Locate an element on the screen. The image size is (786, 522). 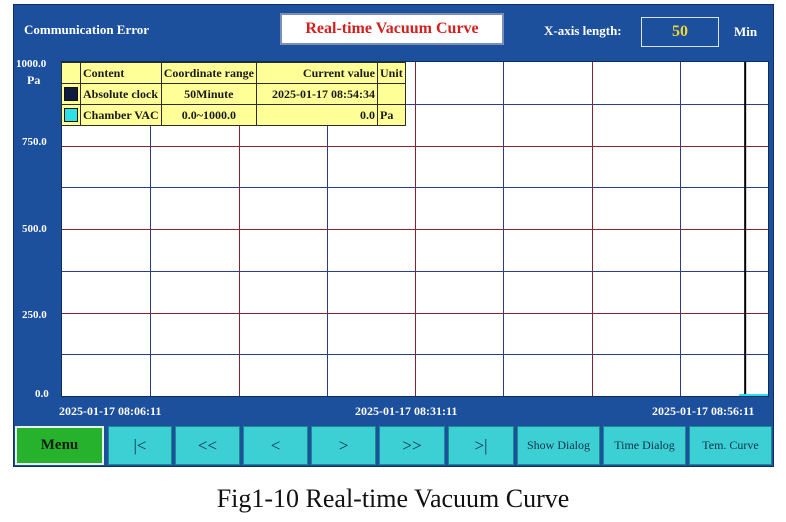
legend-header-content: Content is located at coordinates (121, 73).